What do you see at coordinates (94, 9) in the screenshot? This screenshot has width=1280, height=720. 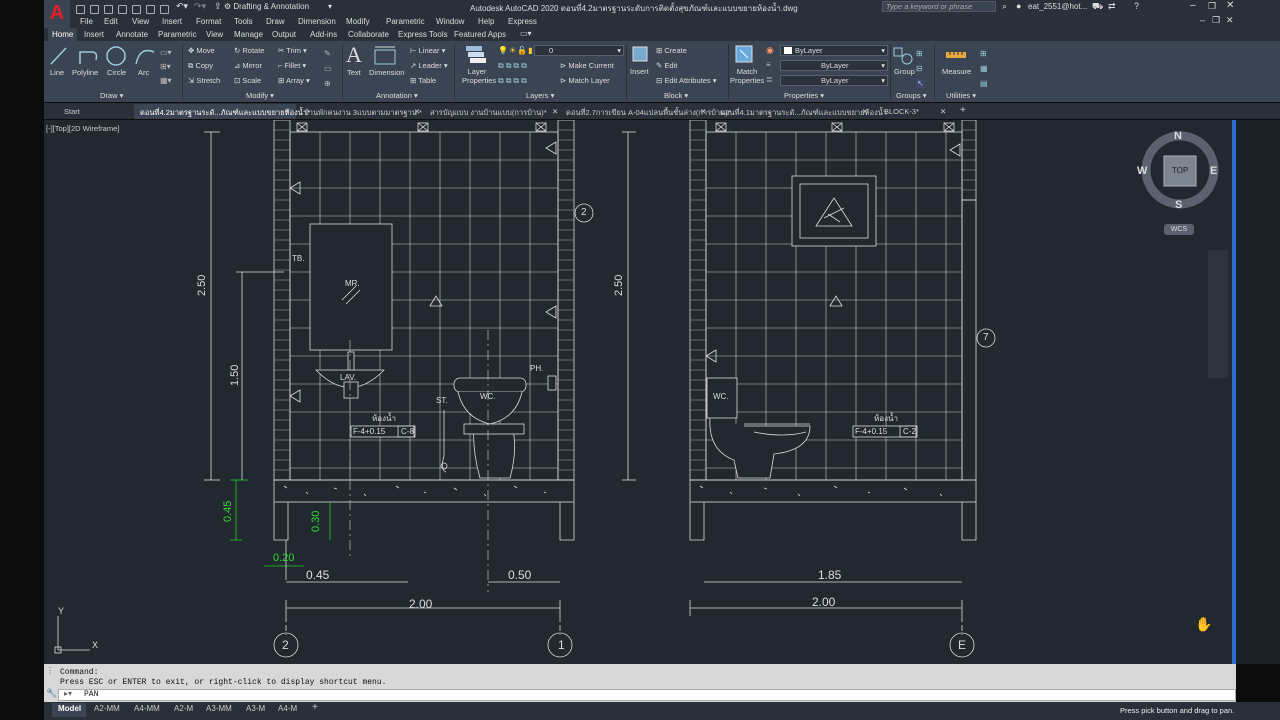 I see `open-icon` at bounding box center [94, 9].